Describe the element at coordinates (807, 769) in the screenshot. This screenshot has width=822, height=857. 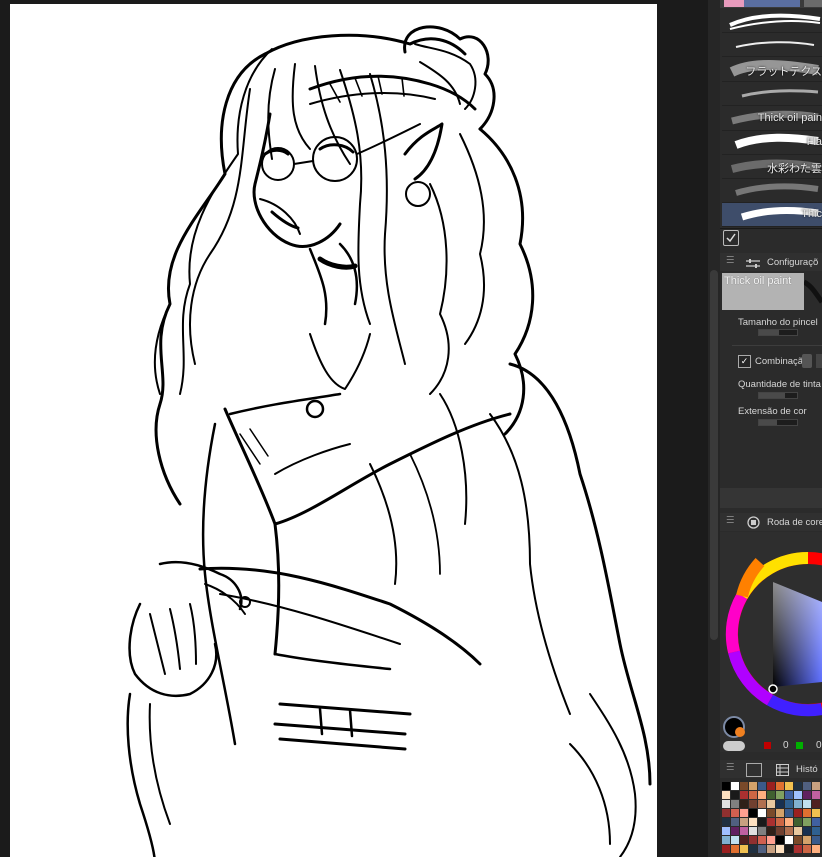
I see `history-tab-label: Histó` at that location.